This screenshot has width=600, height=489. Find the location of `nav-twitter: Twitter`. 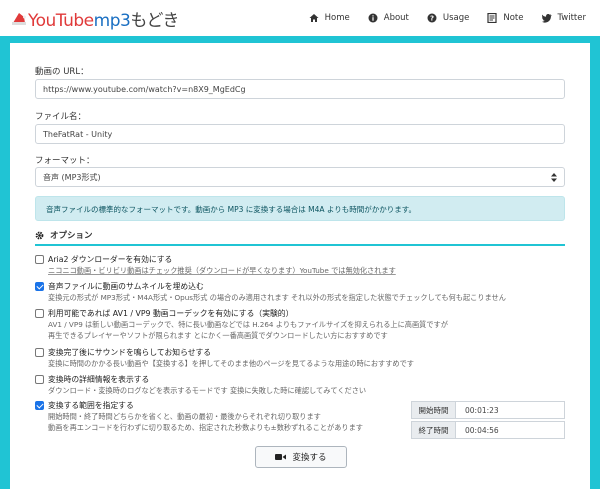

nav-twitter: Twitter is located at coordinates (564, 18).